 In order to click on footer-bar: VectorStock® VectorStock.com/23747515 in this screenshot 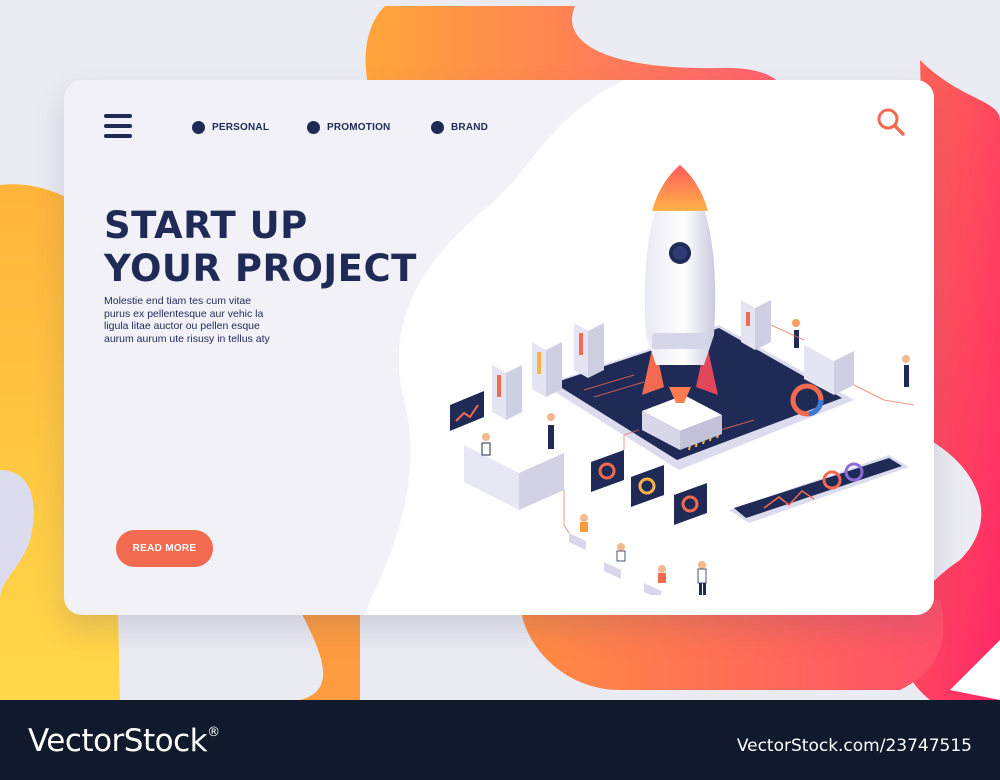, I will do `click(500, 740)`.